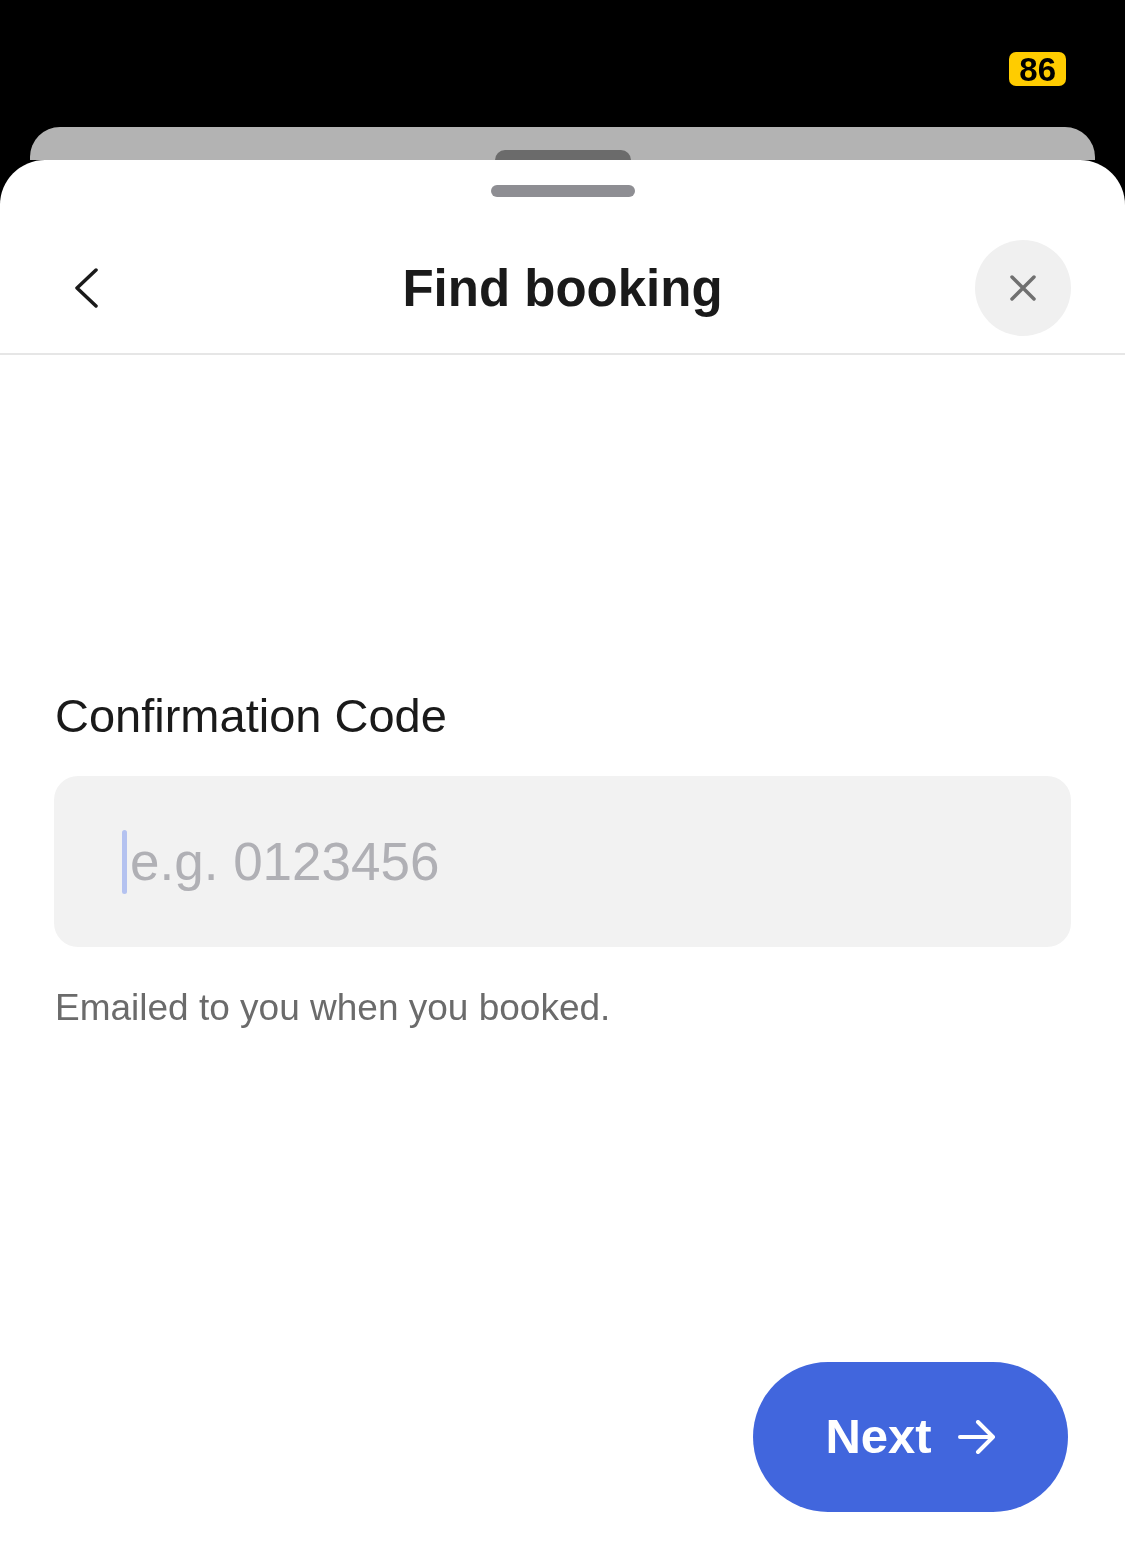  Describe the element at coordinates (86, 288) in the screenshot. I see `back-chevron-icon` at that location.